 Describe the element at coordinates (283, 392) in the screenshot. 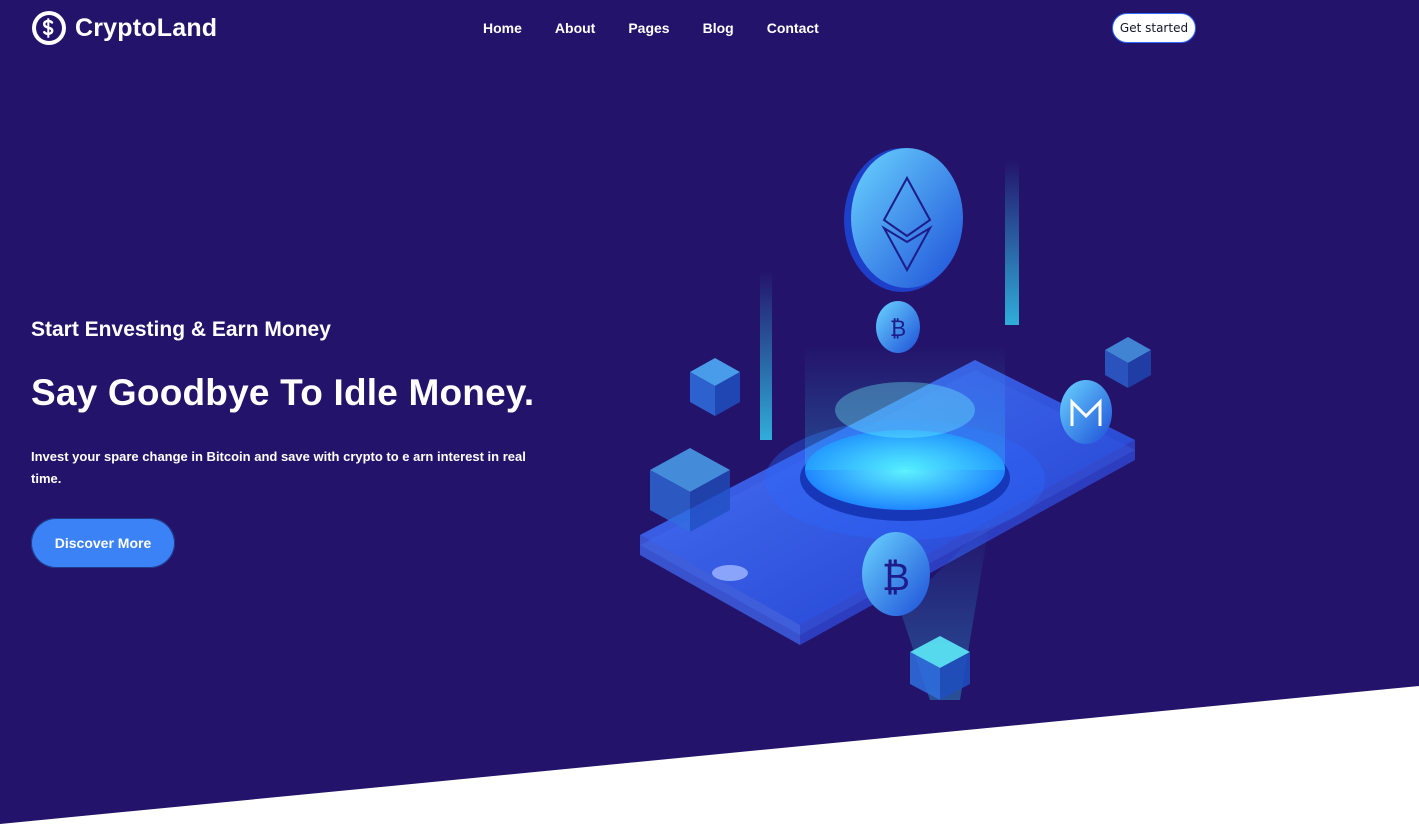

I see `hero-title: Say Goodbye To Idle Money.` at that location.